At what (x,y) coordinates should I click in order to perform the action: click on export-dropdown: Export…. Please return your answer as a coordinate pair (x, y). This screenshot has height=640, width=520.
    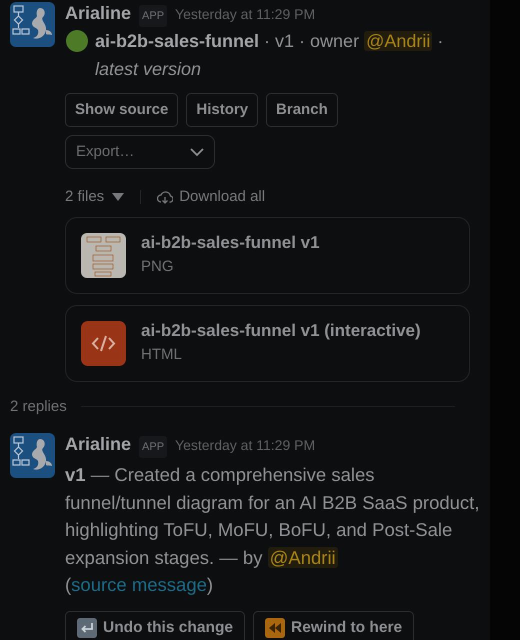
    Looking at the image, I should click on (140, 152).